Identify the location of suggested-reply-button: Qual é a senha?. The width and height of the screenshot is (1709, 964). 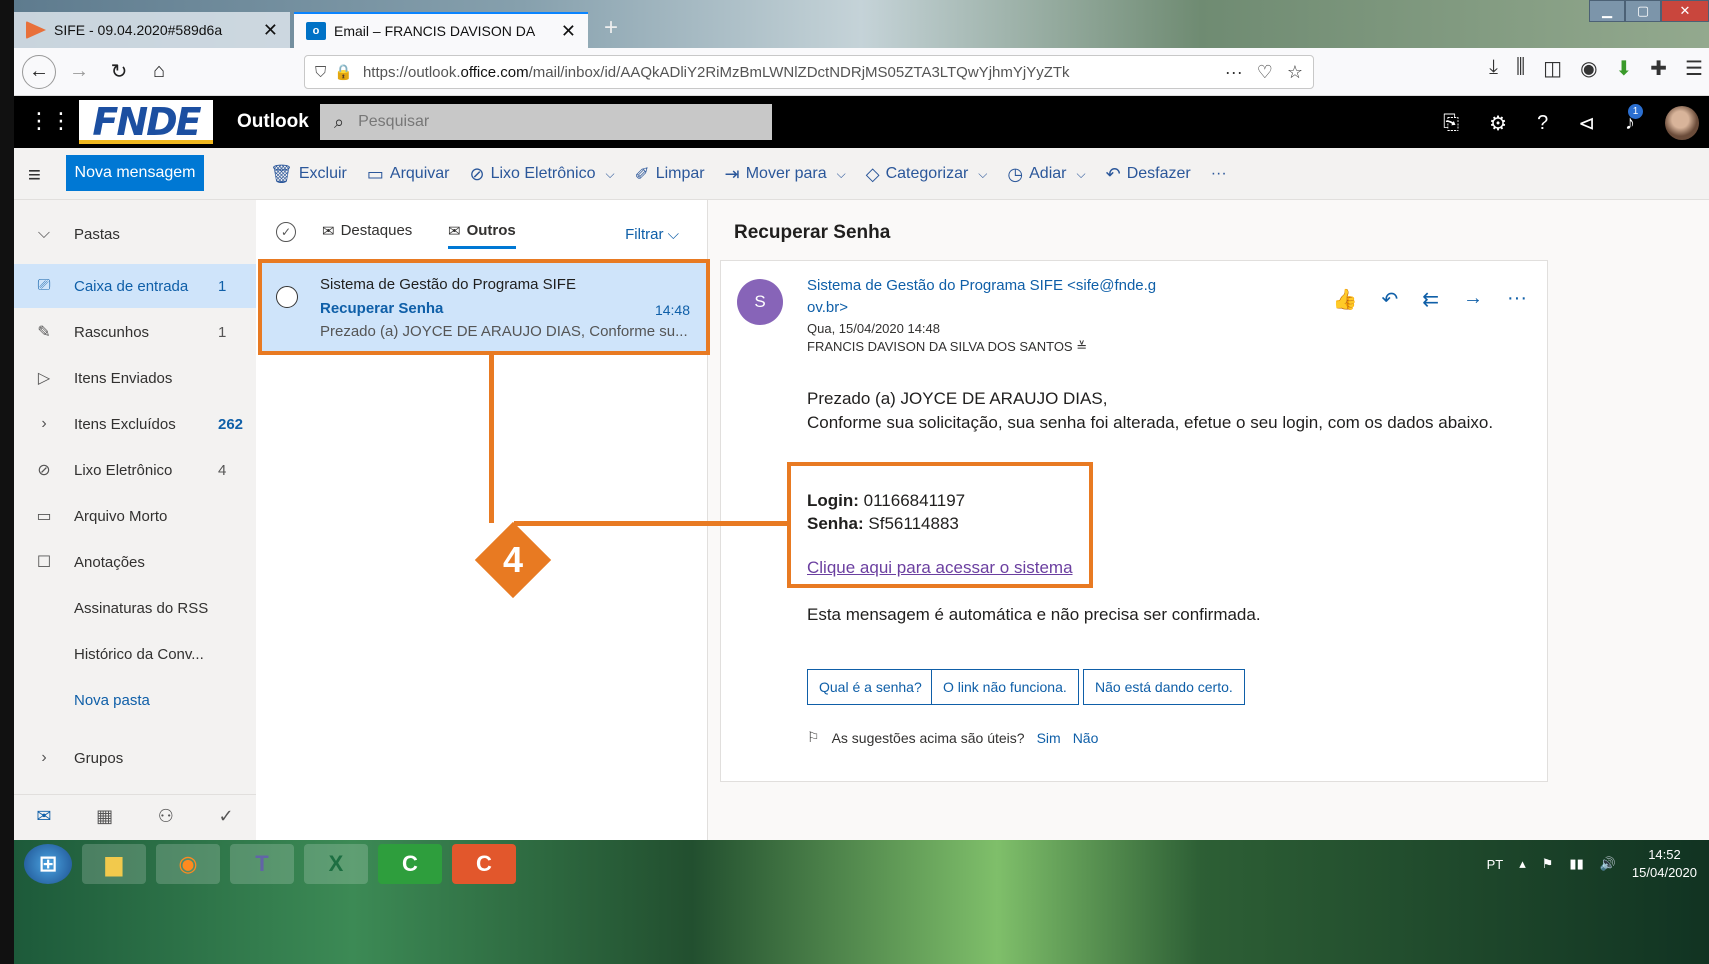
(870, 687).